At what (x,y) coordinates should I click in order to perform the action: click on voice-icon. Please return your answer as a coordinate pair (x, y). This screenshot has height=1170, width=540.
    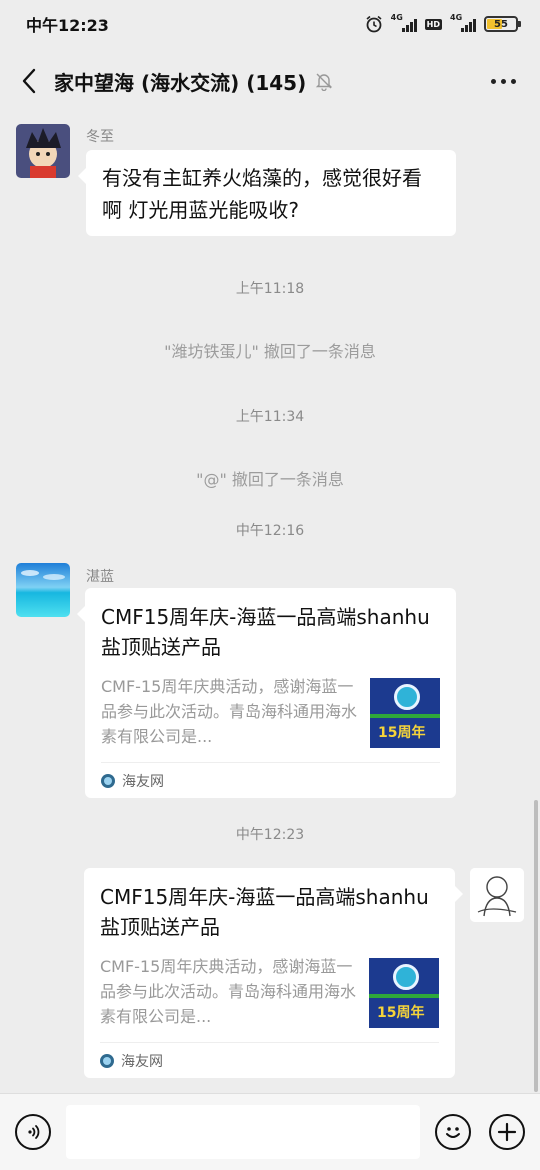
    Looking at the image, I should click on (33, 1132).